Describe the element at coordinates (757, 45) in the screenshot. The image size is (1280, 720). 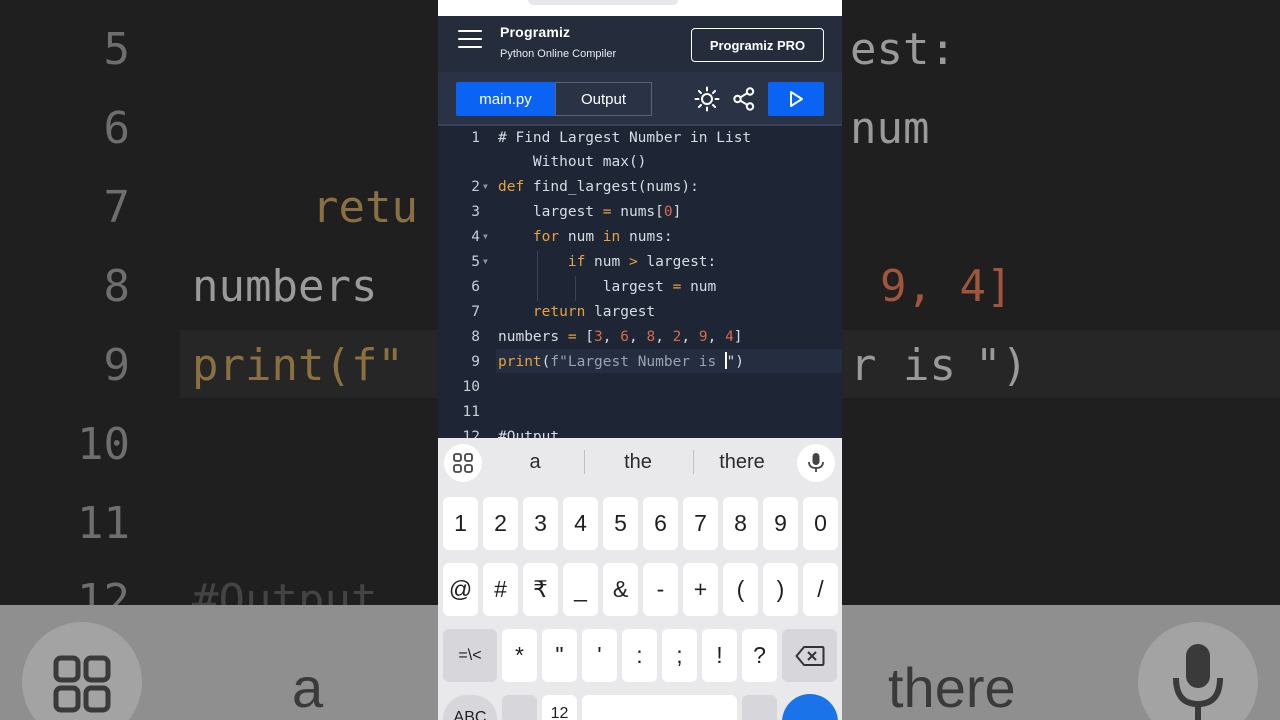
I see `programiz-pro-button: Programiz PRO` at that location.